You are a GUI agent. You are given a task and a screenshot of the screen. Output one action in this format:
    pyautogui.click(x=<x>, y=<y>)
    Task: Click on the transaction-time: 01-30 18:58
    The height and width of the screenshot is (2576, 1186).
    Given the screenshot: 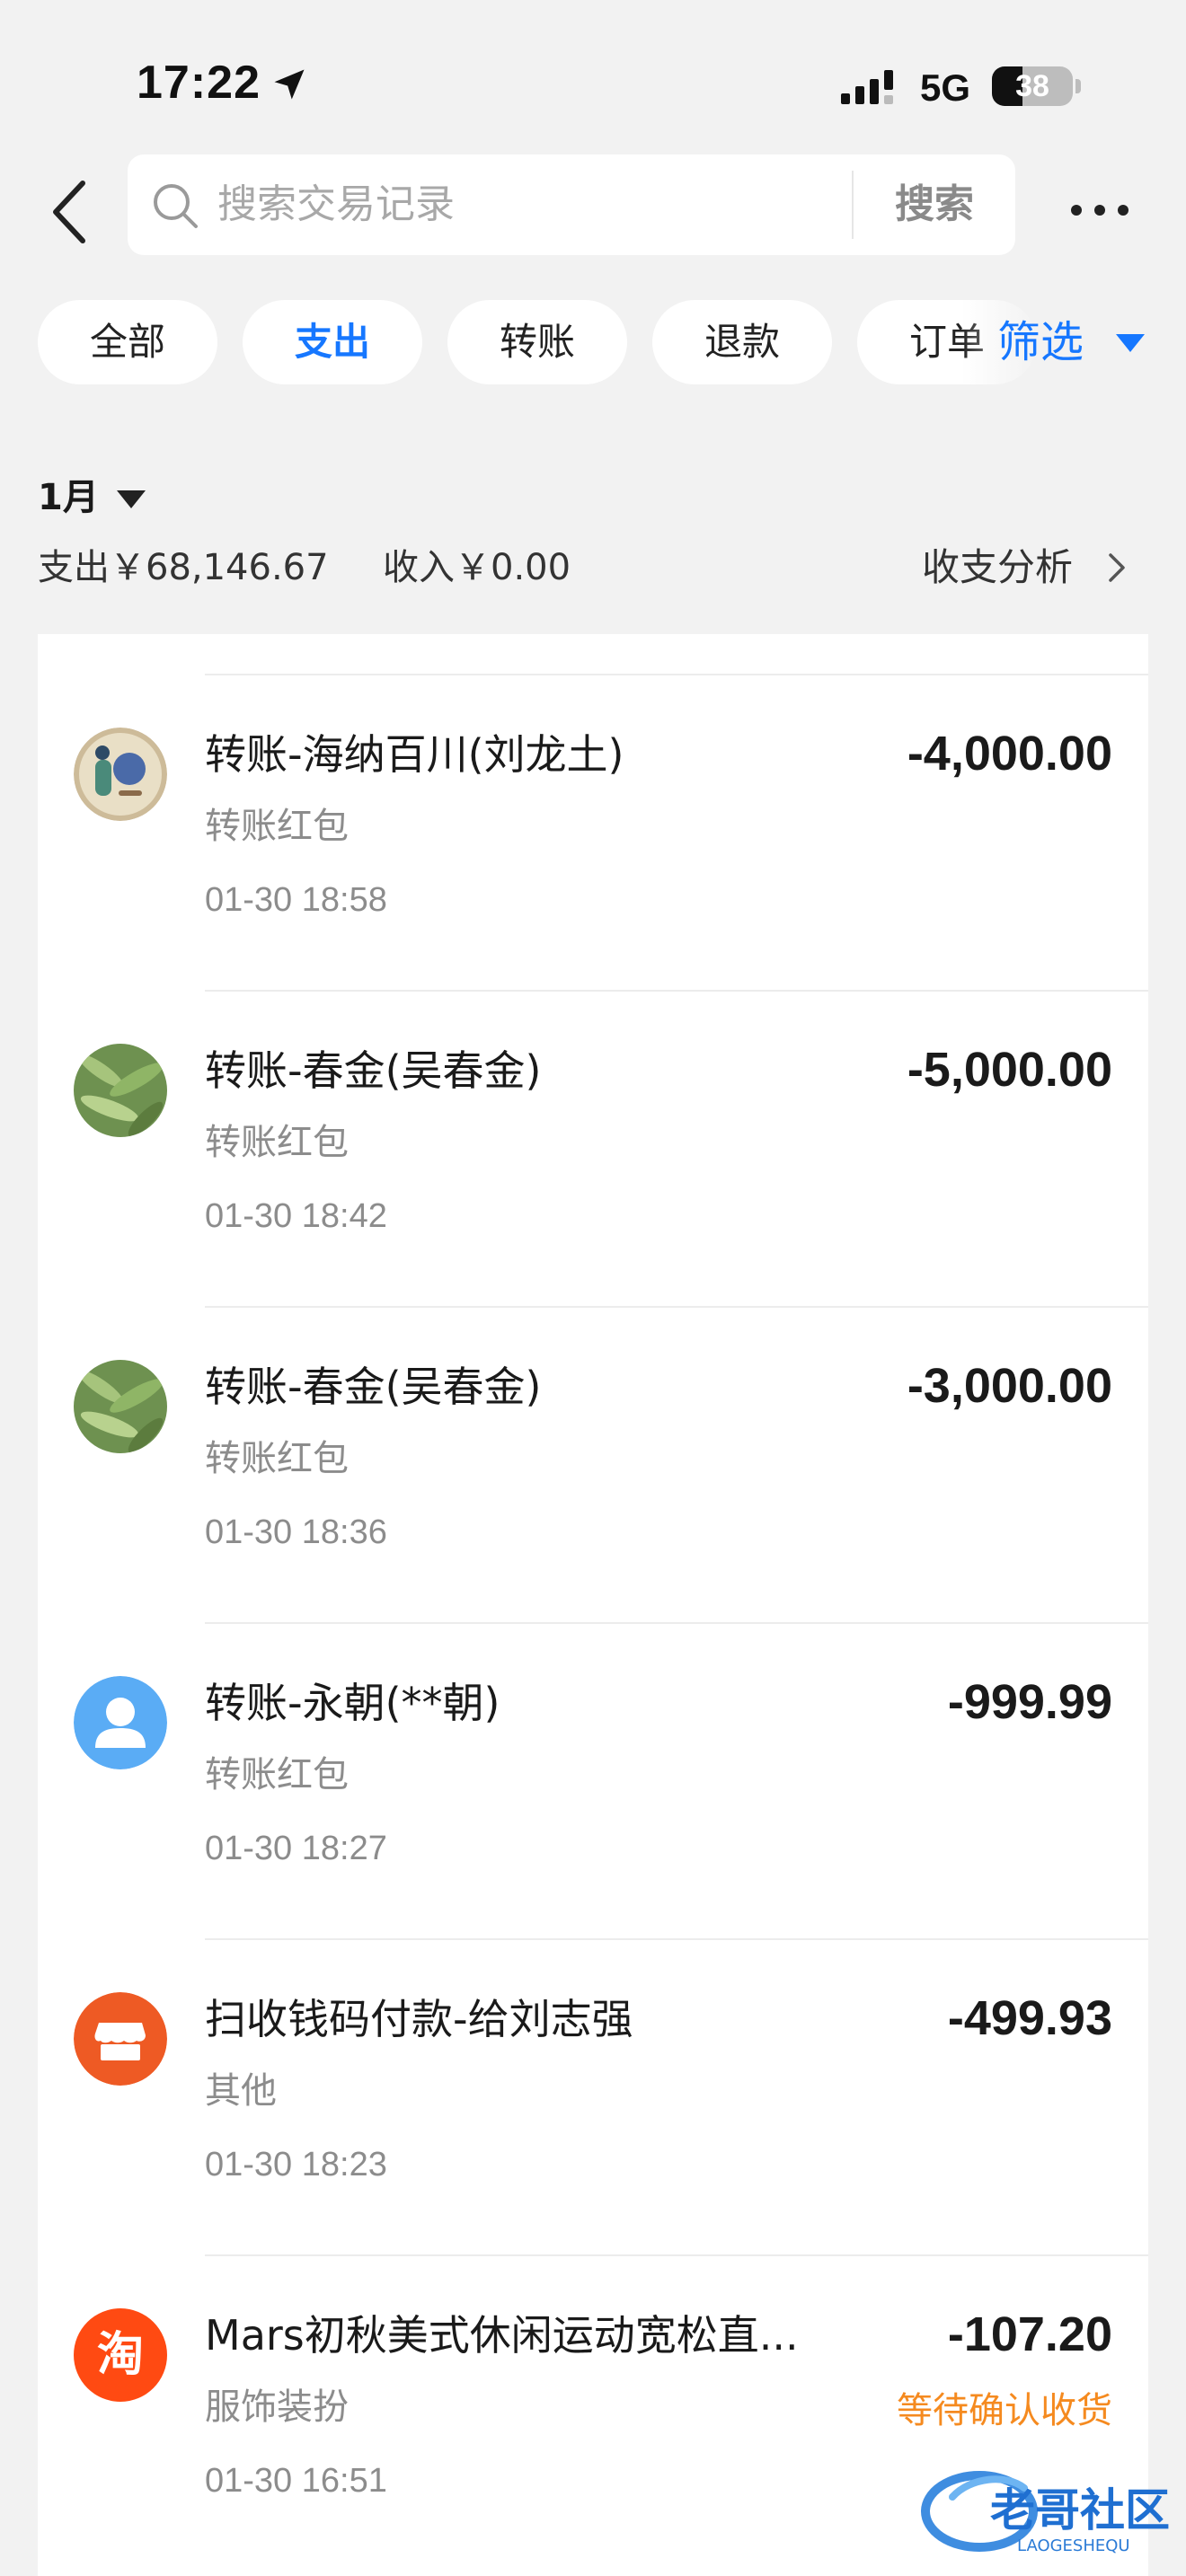 What is the action you would take?
    pyautogui.click(x=296, y=900)
    